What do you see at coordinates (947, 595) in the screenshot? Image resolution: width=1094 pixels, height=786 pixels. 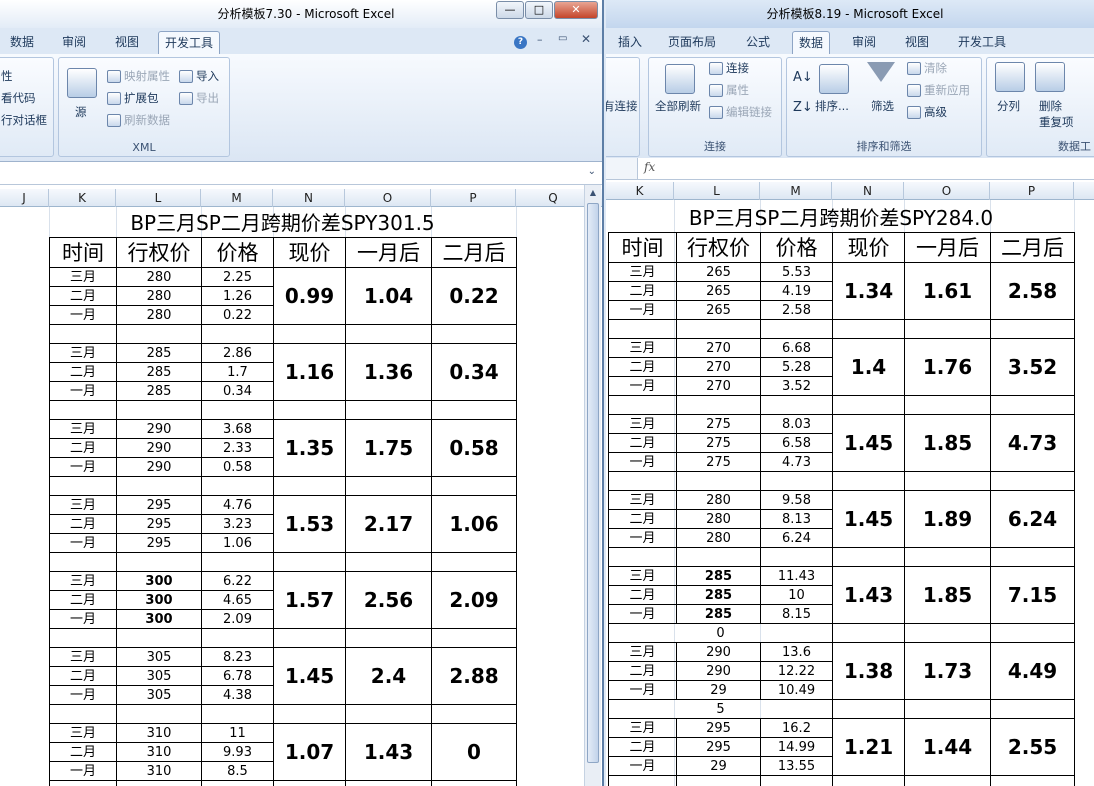 I see `one-month-later-cell: 1.85` at bounding box center [947, 595].